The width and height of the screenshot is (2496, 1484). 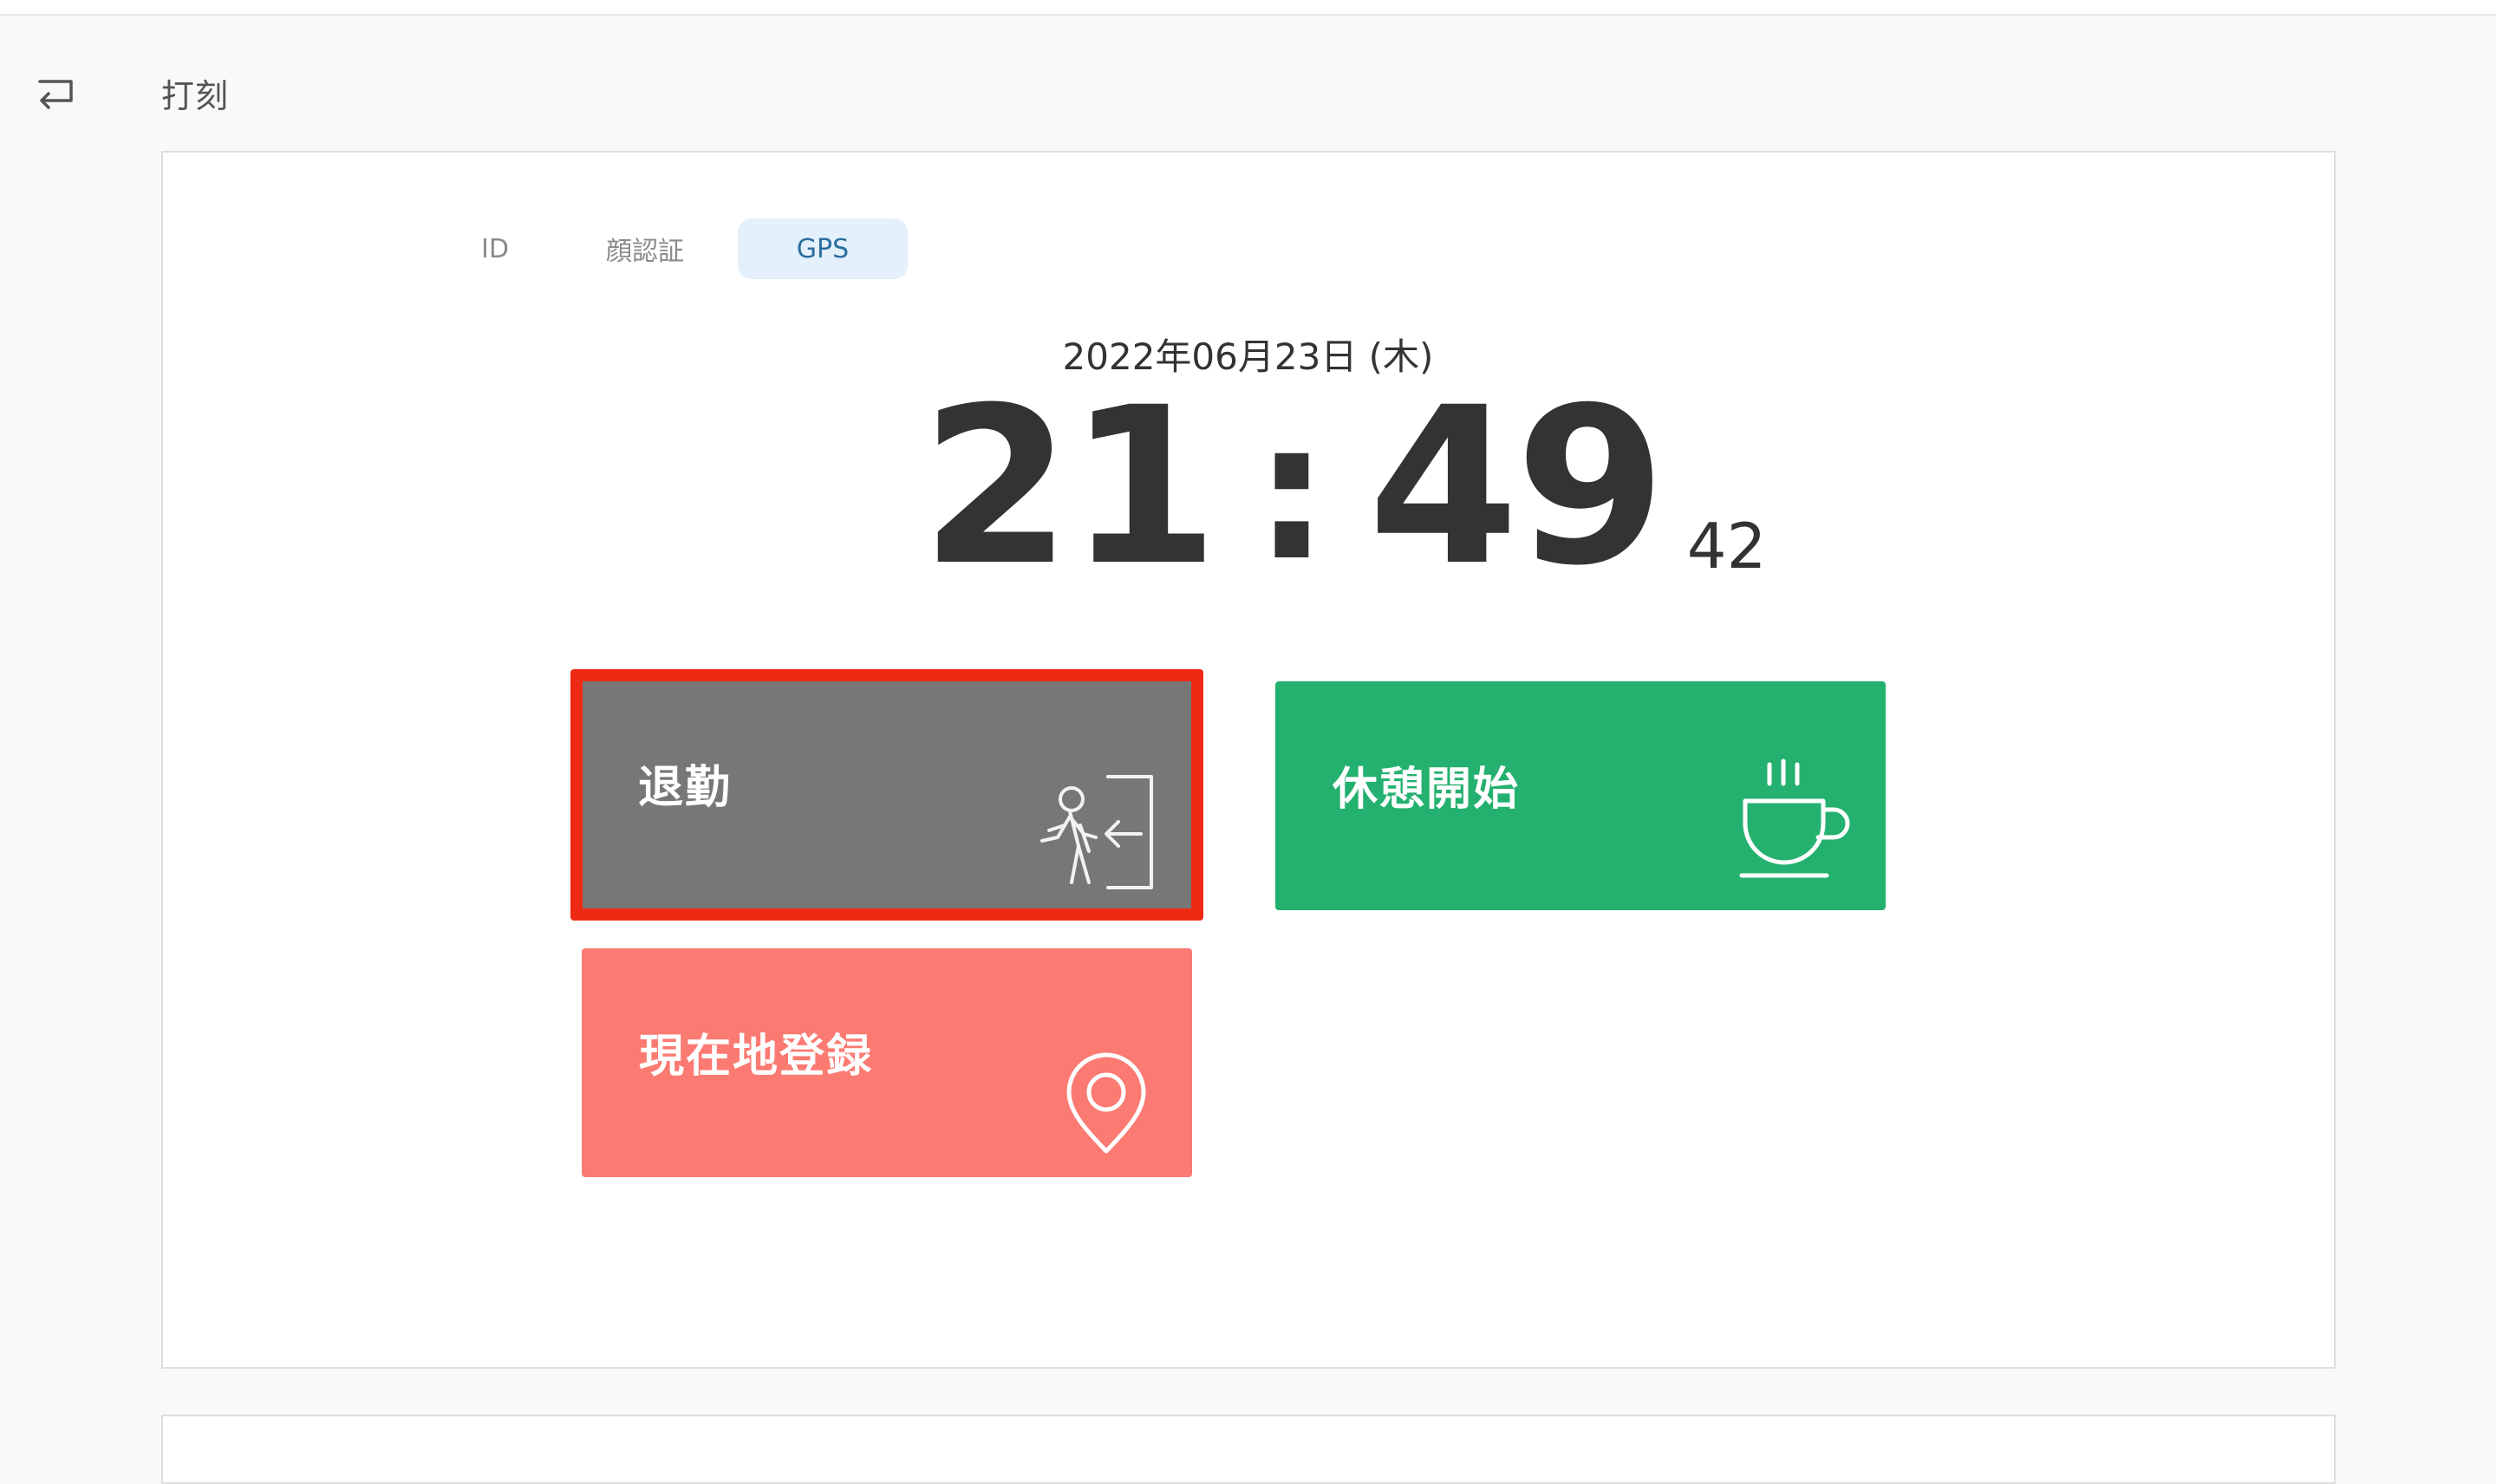 I want to click on break-start-button: 休憩開始, so click(x=1580, y=795).